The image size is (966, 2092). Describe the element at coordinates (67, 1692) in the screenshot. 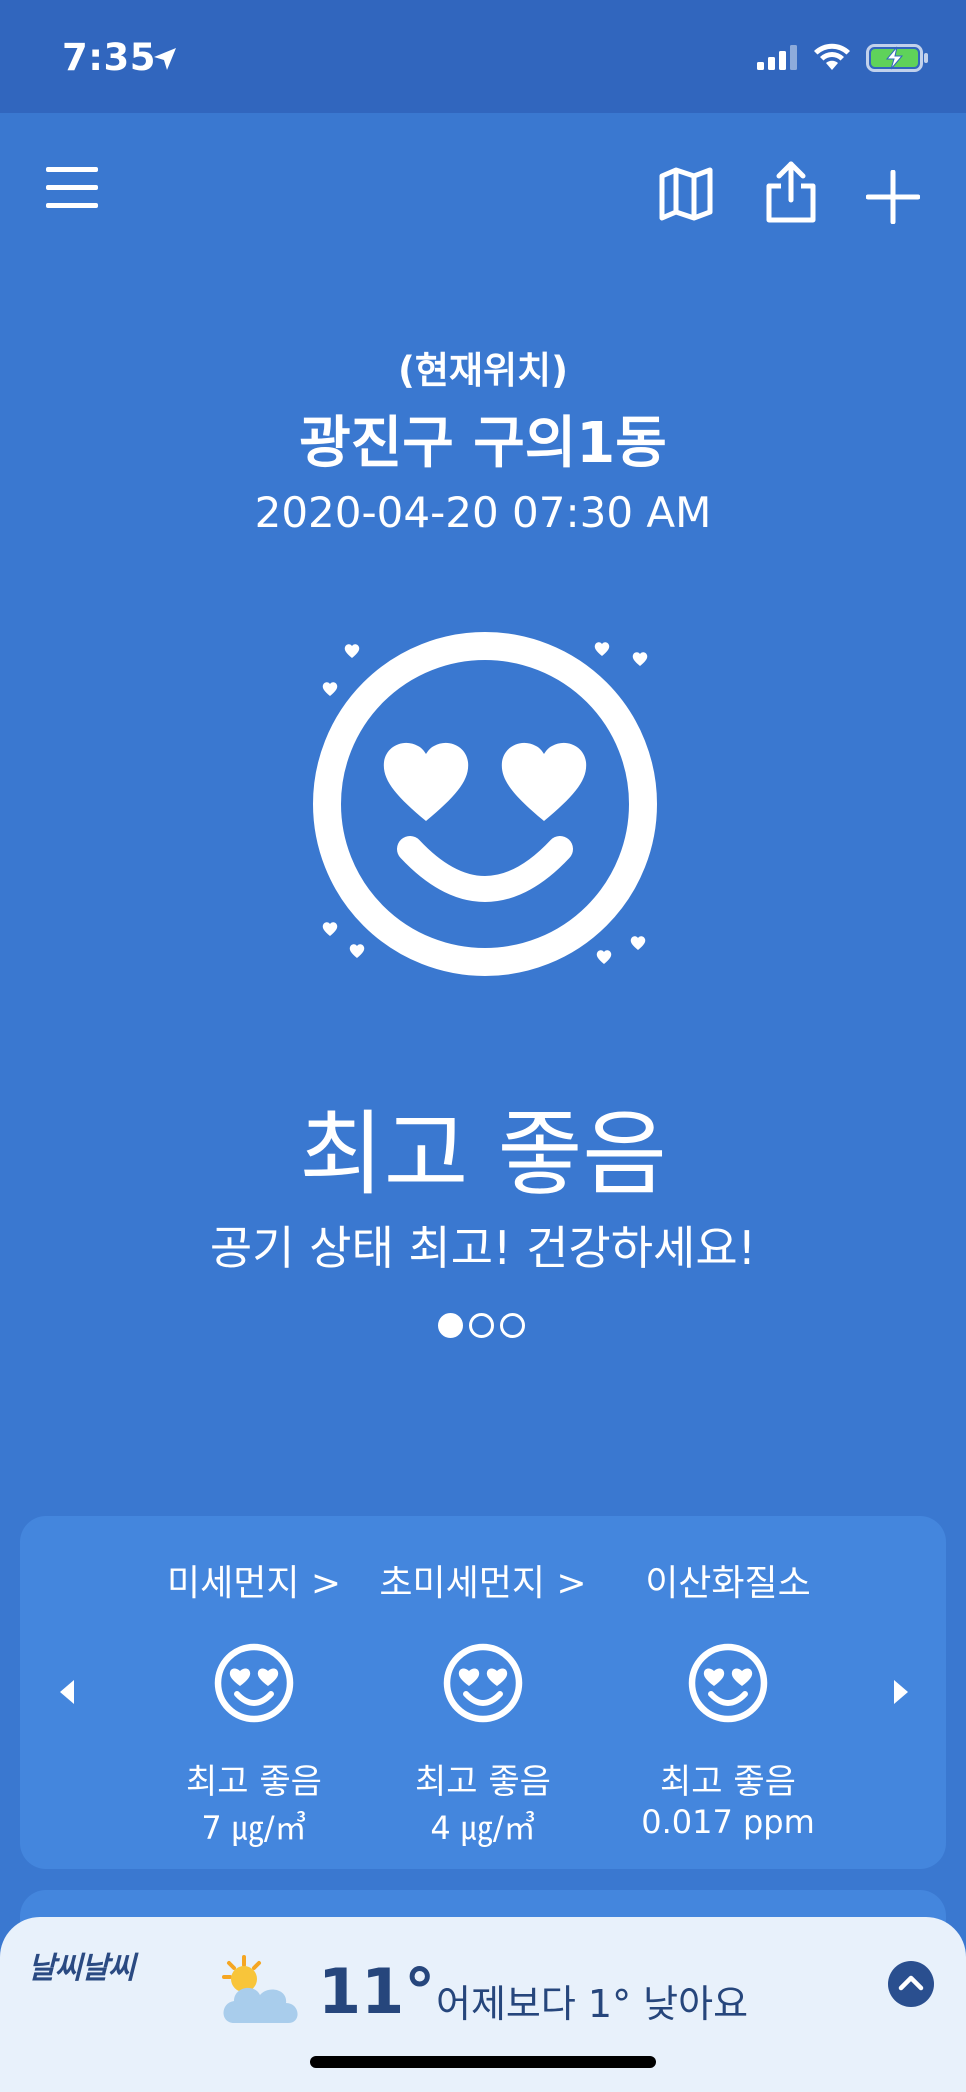

I see `scroll-left-icon` at that location.